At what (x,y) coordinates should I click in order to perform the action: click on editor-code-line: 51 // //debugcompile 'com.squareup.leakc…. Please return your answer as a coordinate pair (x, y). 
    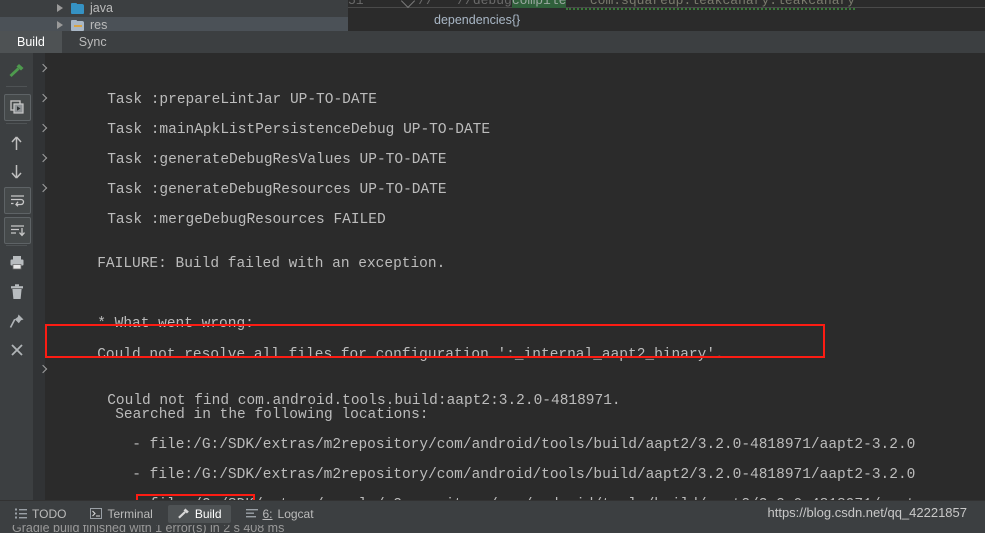
    Looking at the image, I should click on (602, 5).